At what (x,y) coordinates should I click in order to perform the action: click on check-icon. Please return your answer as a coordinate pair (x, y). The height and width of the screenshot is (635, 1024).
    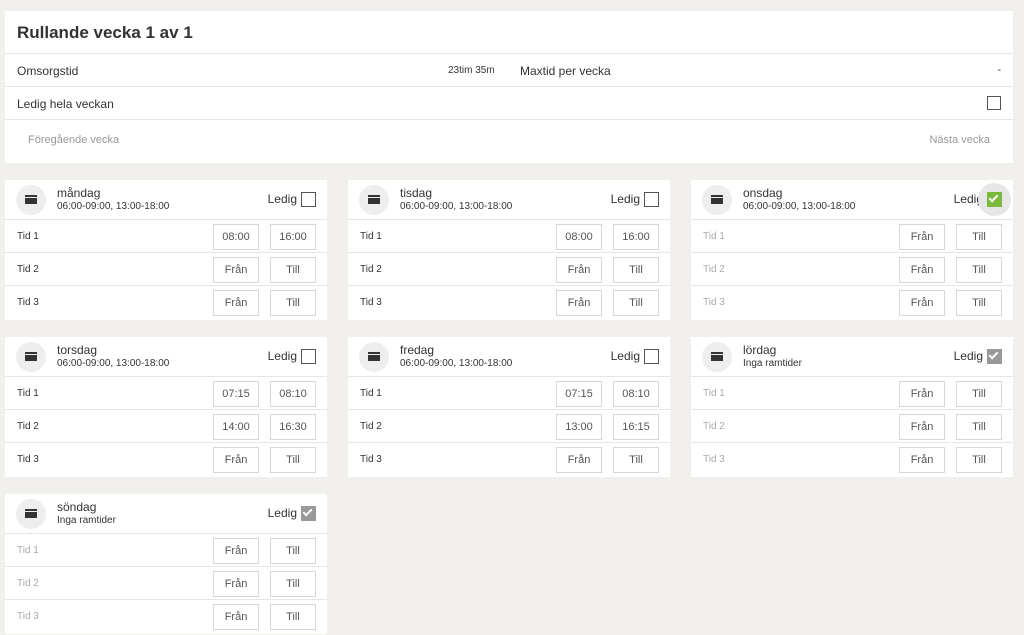
    Looking at the image, I should click on (993, 354).